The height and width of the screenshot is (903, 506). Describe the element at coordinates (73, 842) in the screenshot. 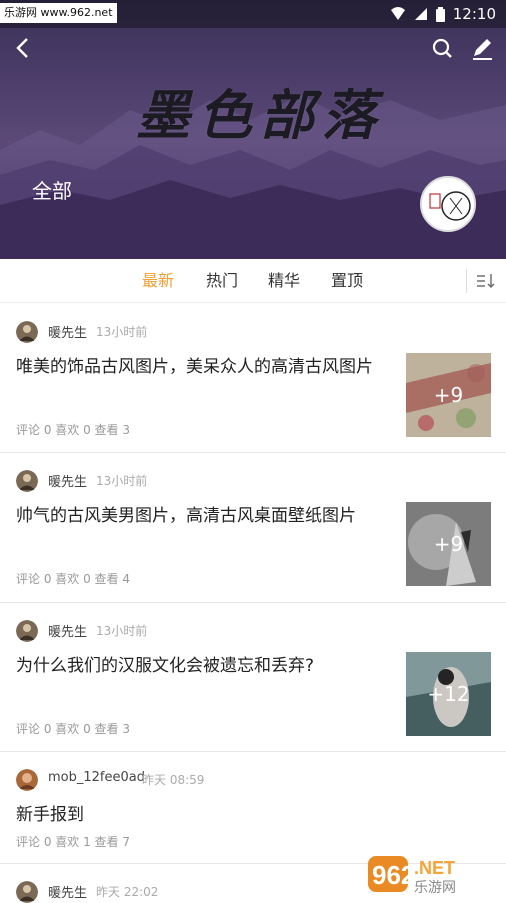

I see `post-stats: 评论 0 喜欢 1 查看 7` at that location.